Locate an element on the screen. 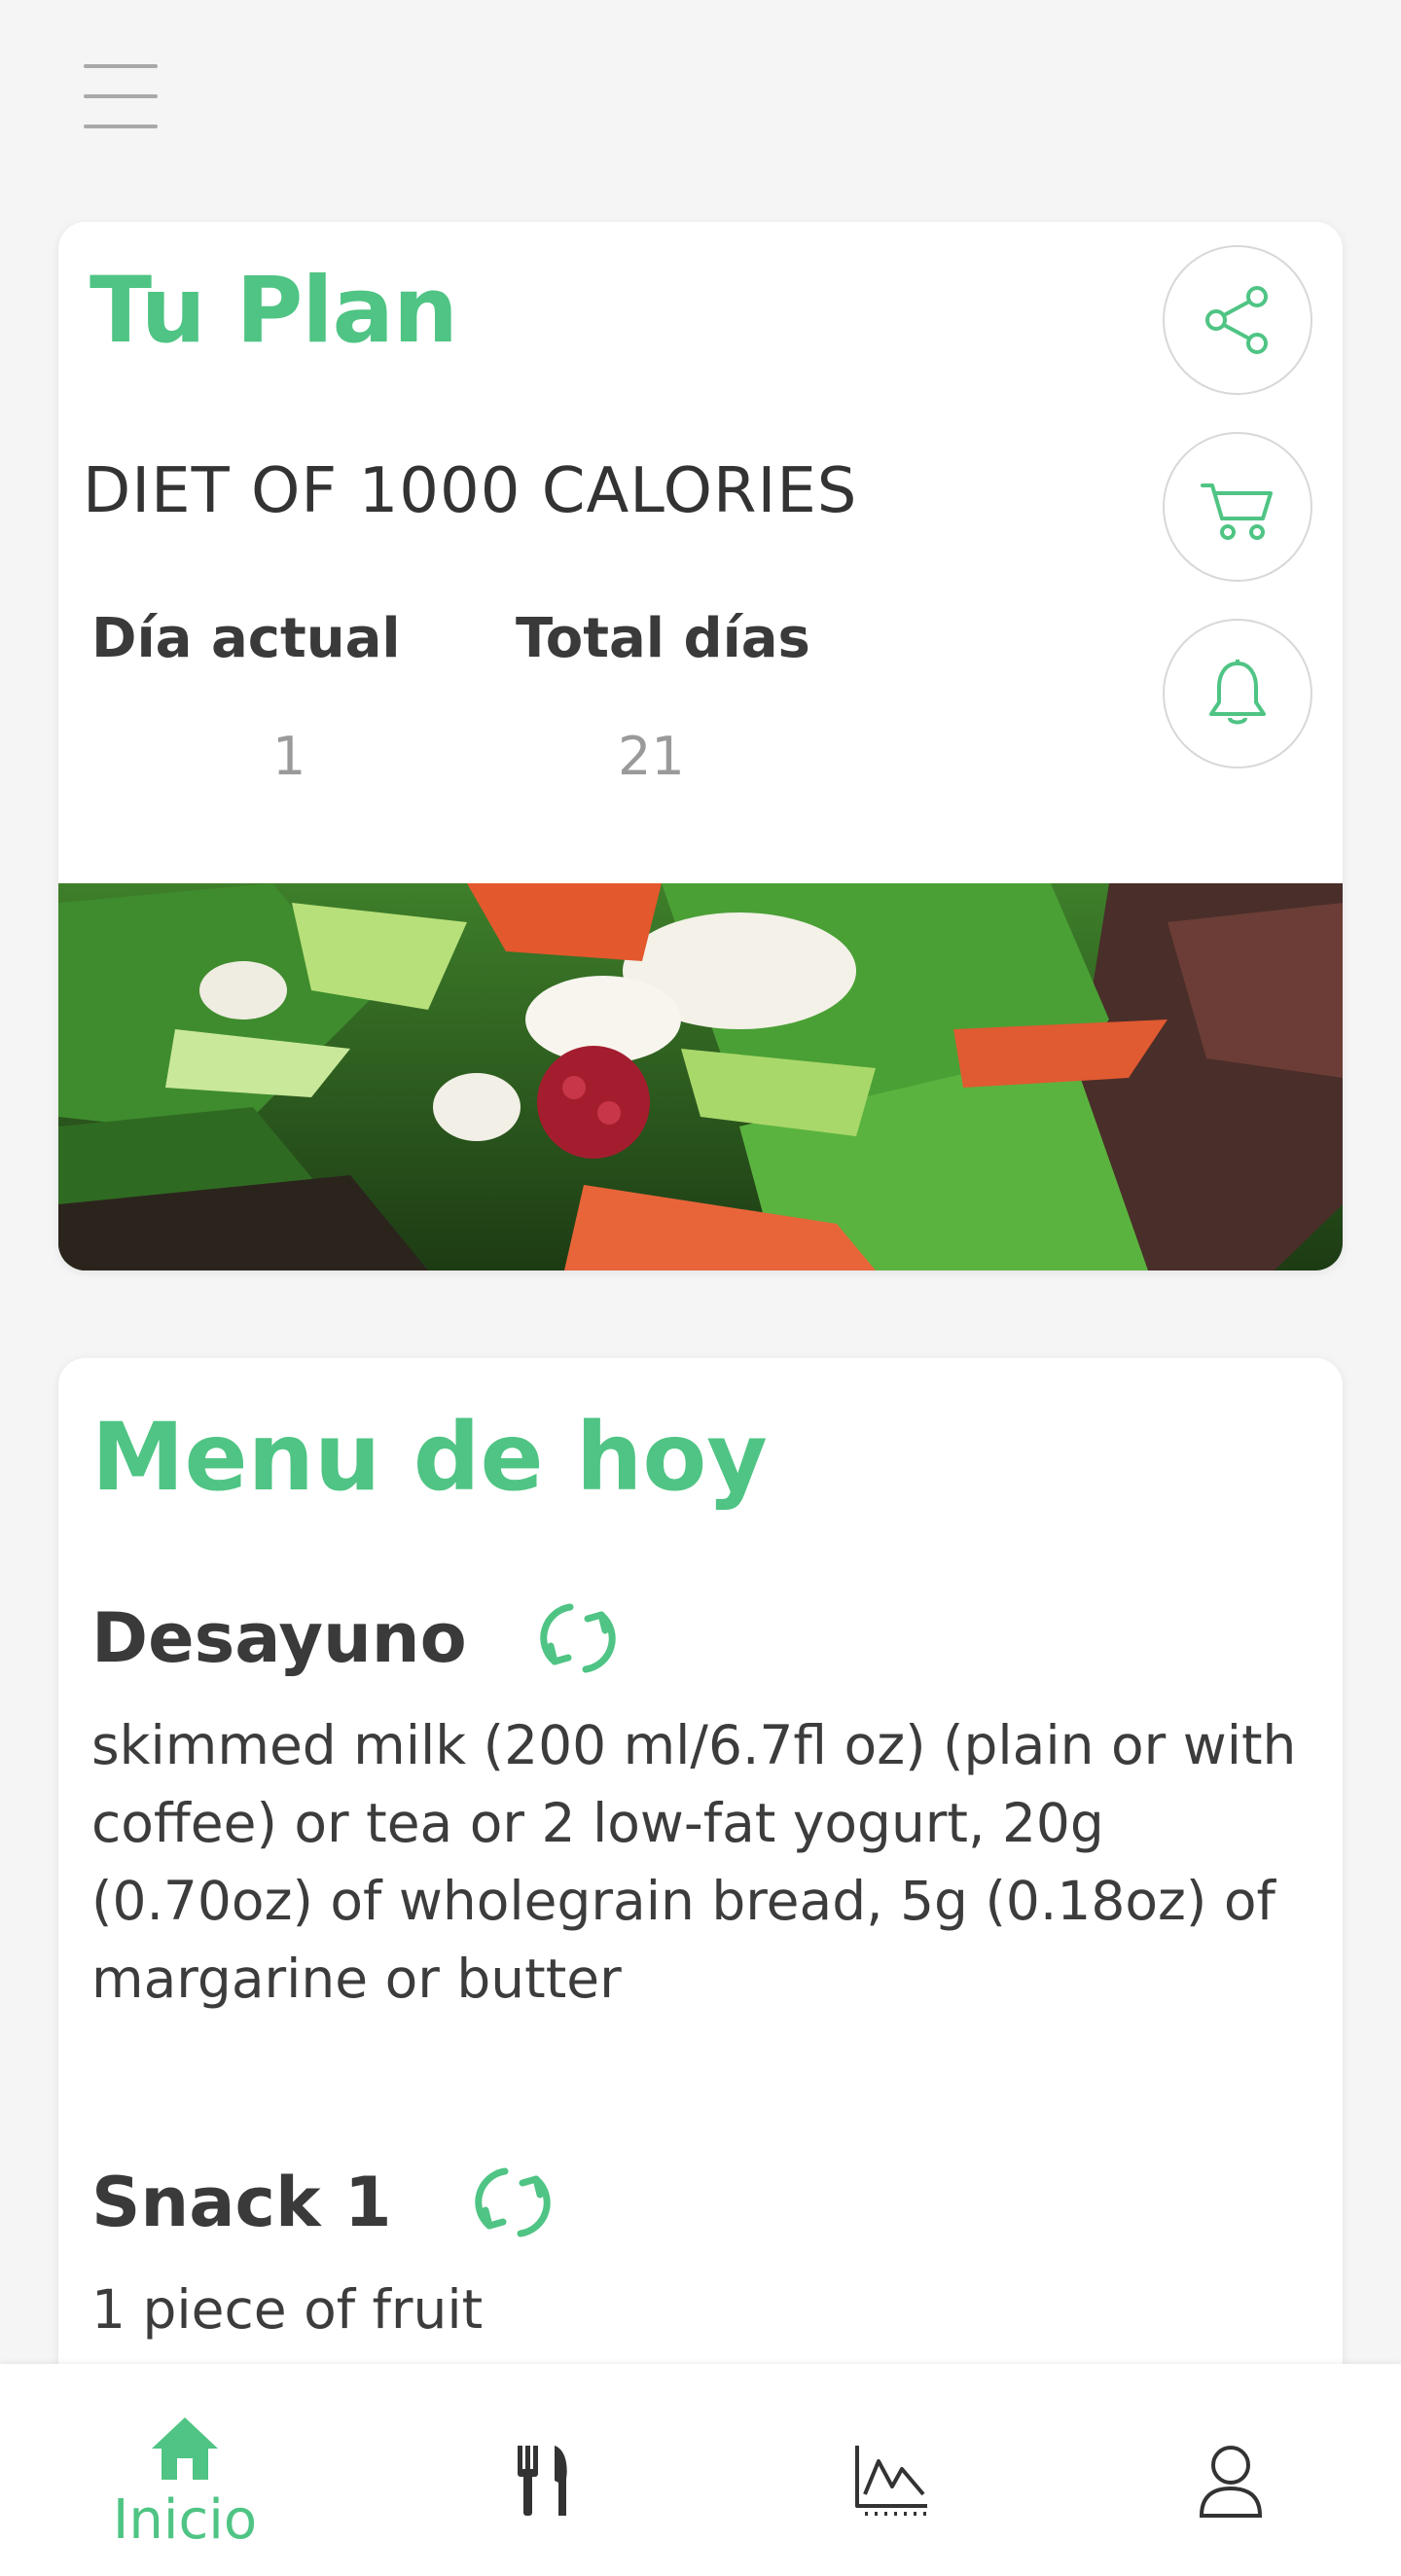  chart-icon is located at coordinates (891, 2481).